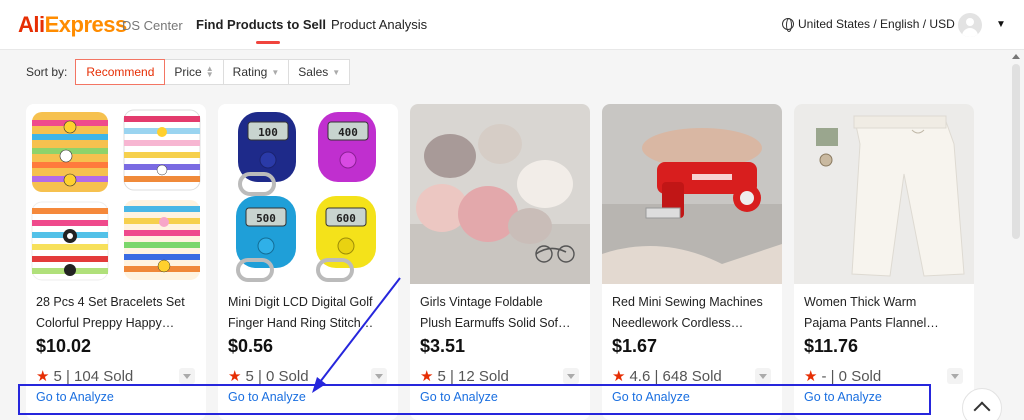  Describe the element at coordinates (1016, 56) in the screenshot. I see `scroll-up-arrow-icon` at that location.